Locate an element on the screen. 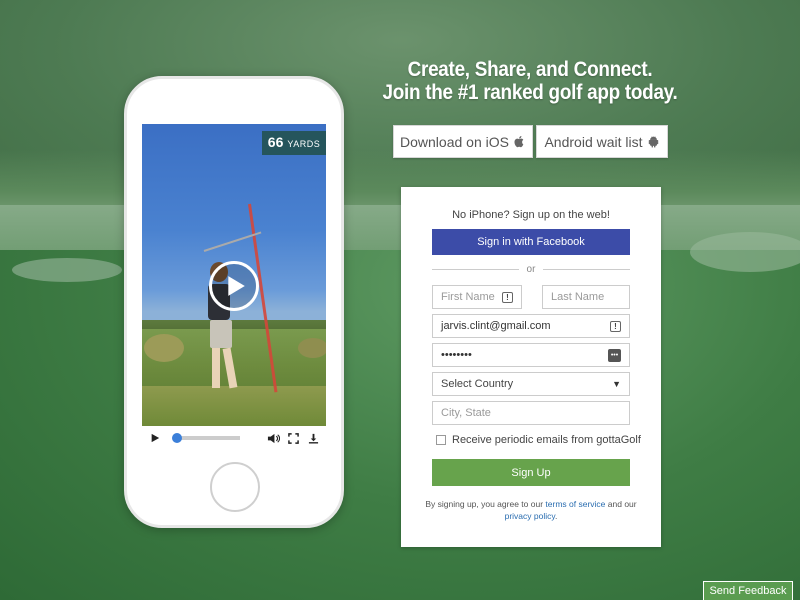 The image size is (800, 600). video-controls is located at coordinates (234, 438).